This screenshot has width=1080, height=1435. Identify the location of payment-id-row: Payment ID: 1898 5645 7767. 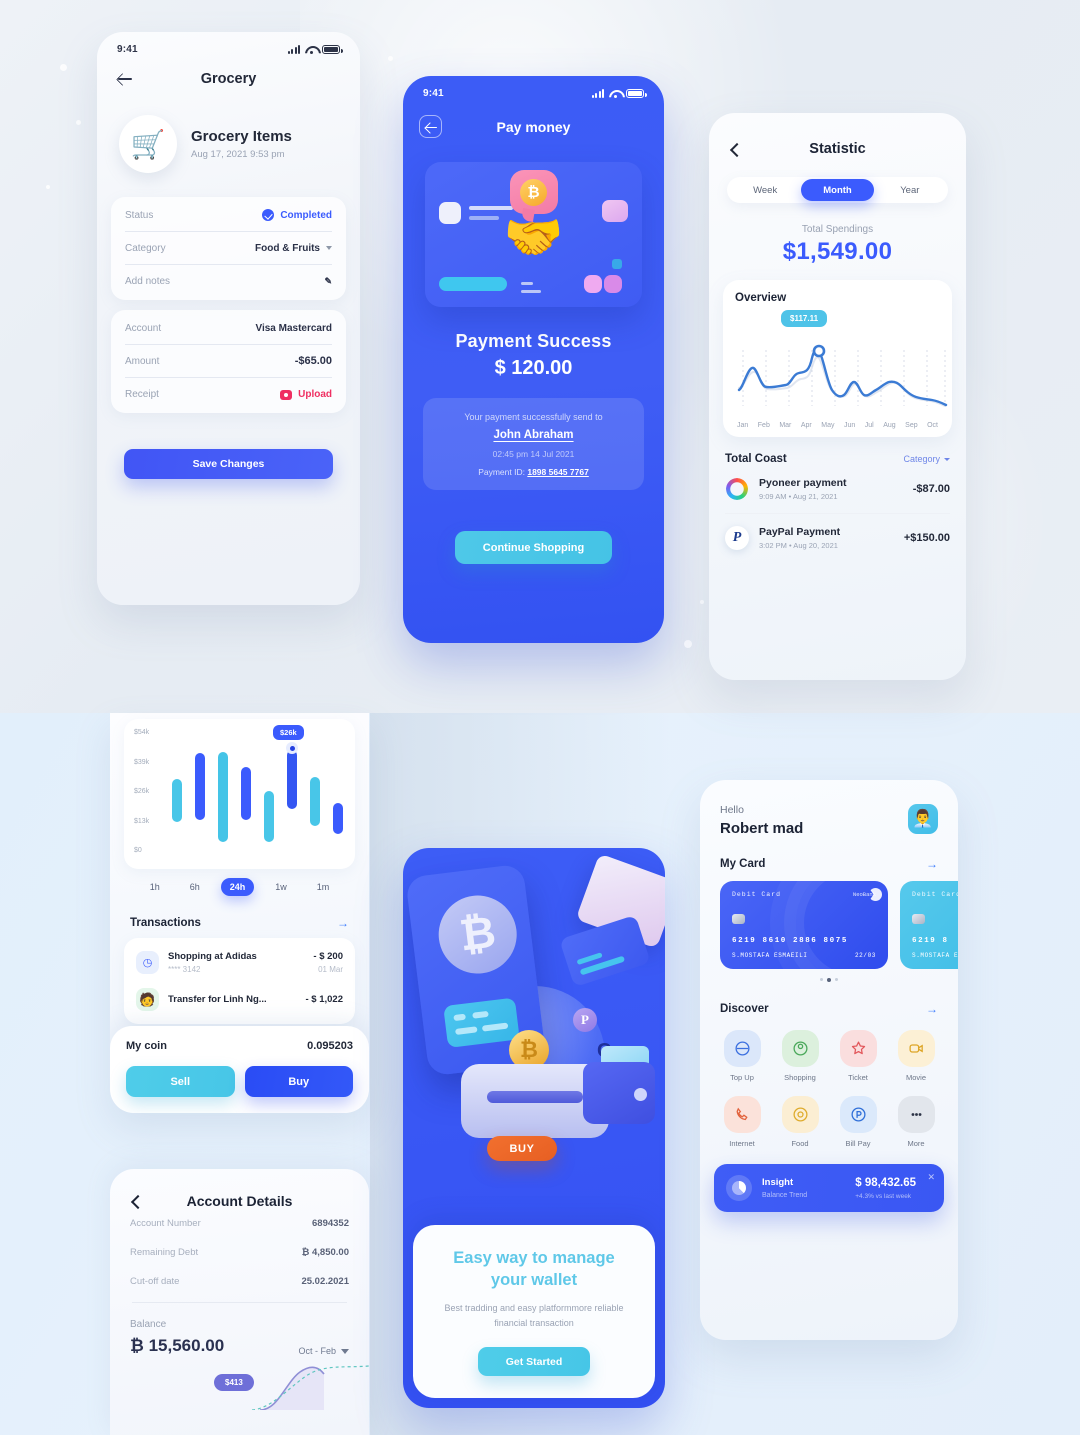
(533, 472).